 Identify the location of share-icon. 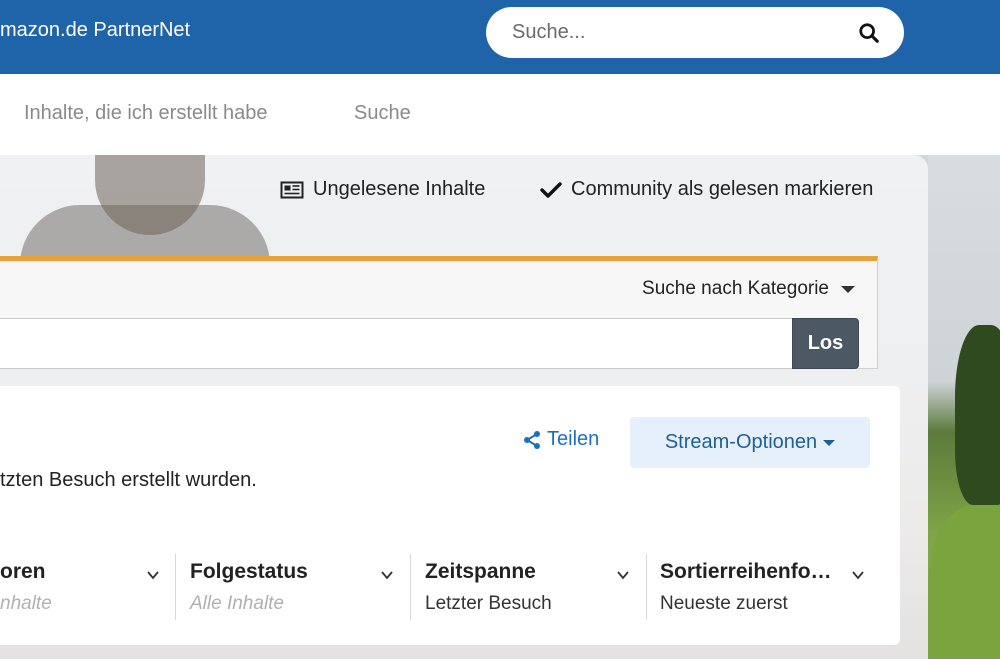
(532, 439).